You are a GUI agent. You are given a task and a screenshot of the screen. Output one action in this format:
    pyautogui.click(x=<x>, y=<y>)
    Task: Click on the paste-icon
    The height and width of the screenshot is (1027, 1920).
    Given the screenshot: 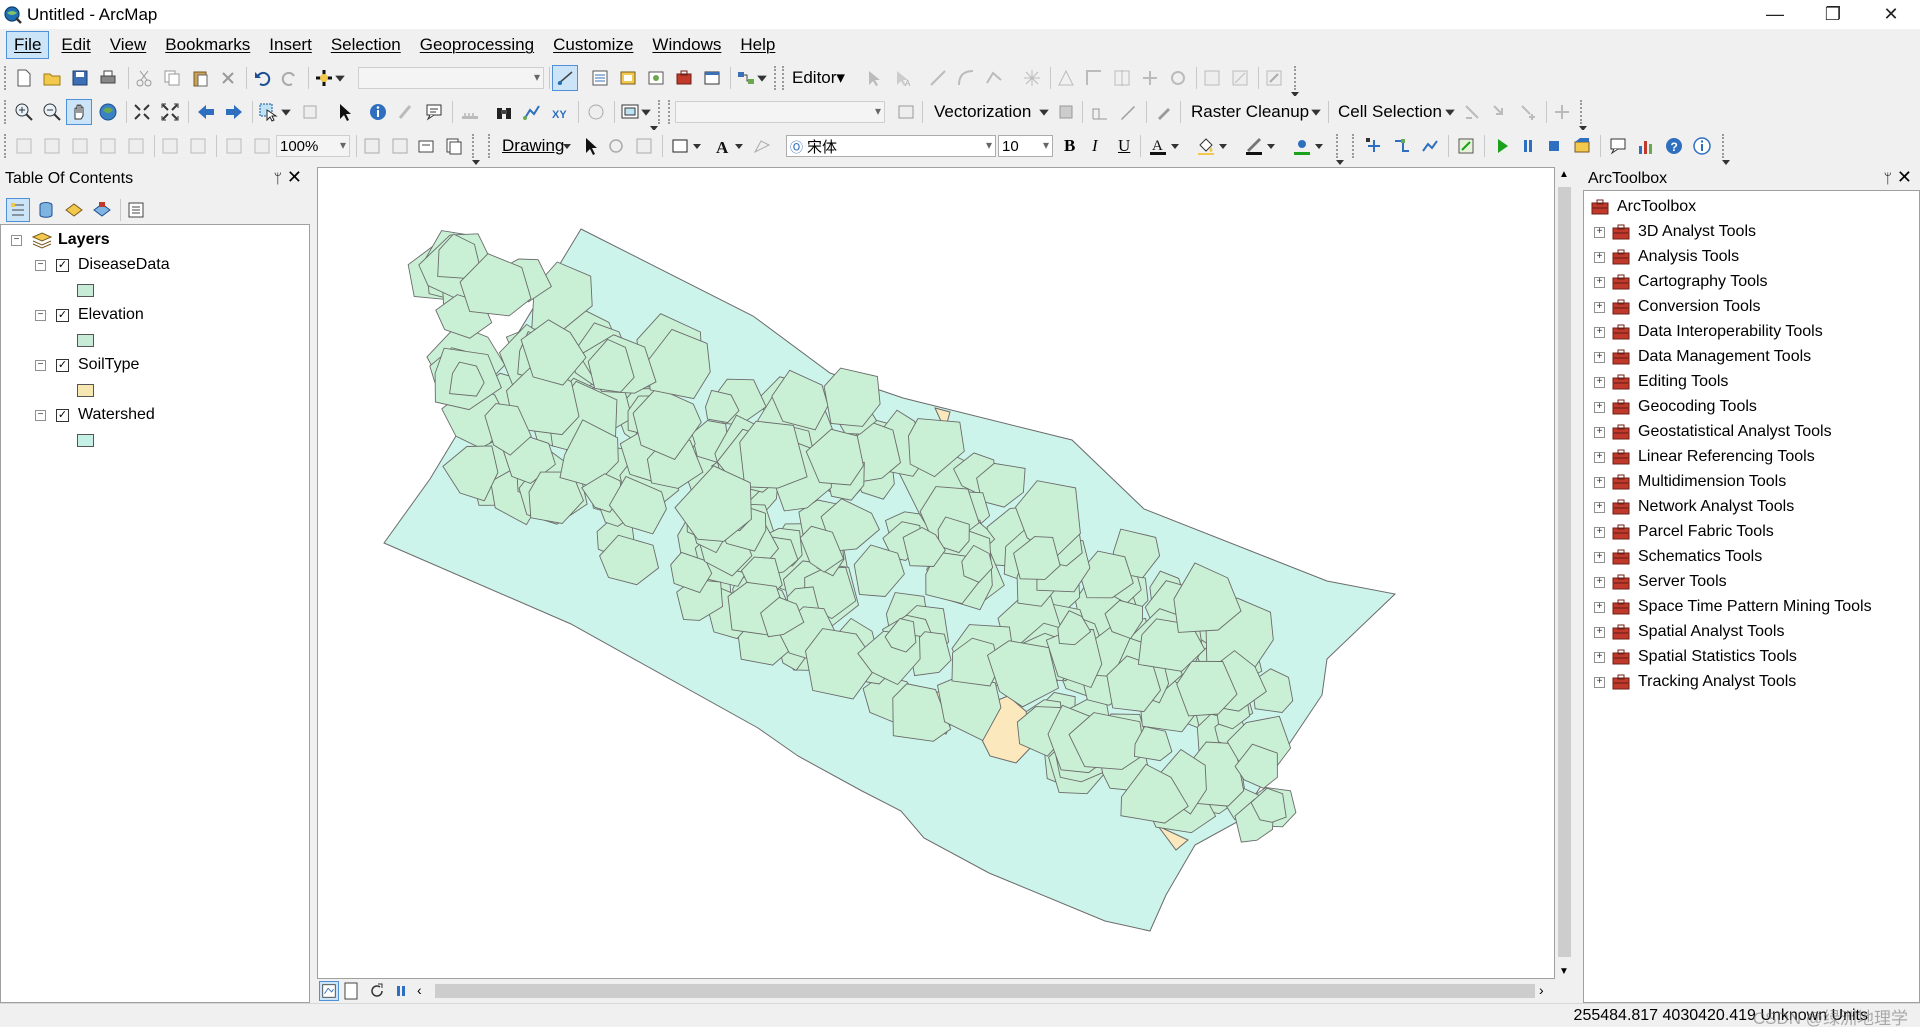 What is the action you would take?
    pyautogui.click(x=200, y=78)
    